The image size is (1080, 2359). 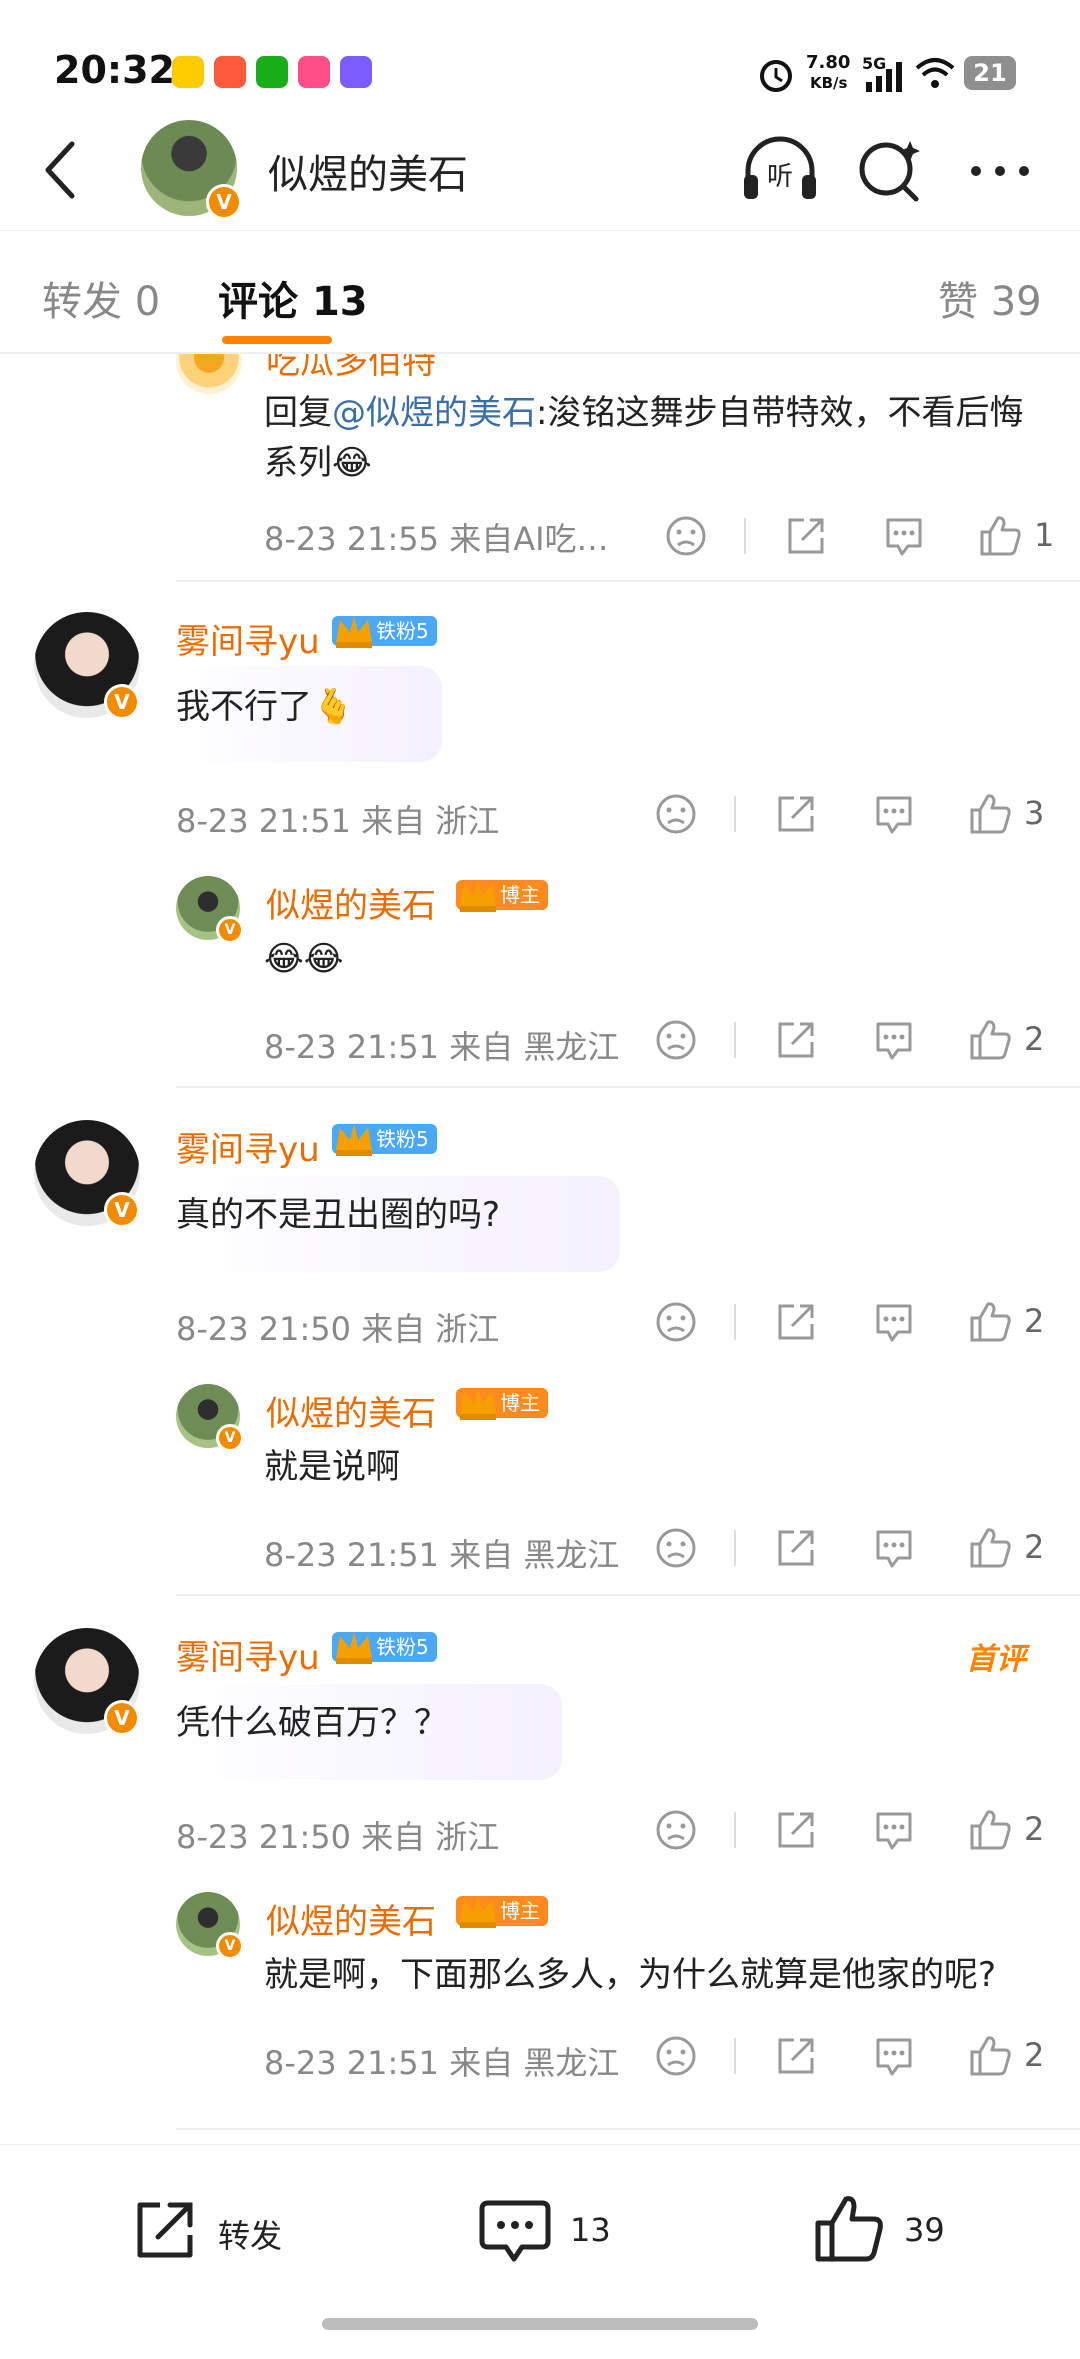 What do you see at coordinates (265, 707) in the screenshot?
I see `comment-text: 我不行了🫰` at bounding box center [265, 707].